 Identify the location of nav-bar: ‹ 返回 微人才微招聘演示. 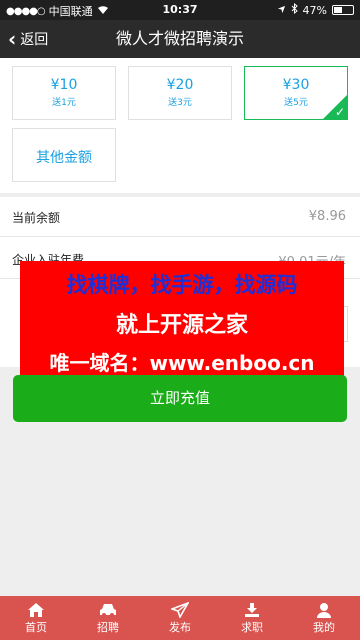
(180, 39).